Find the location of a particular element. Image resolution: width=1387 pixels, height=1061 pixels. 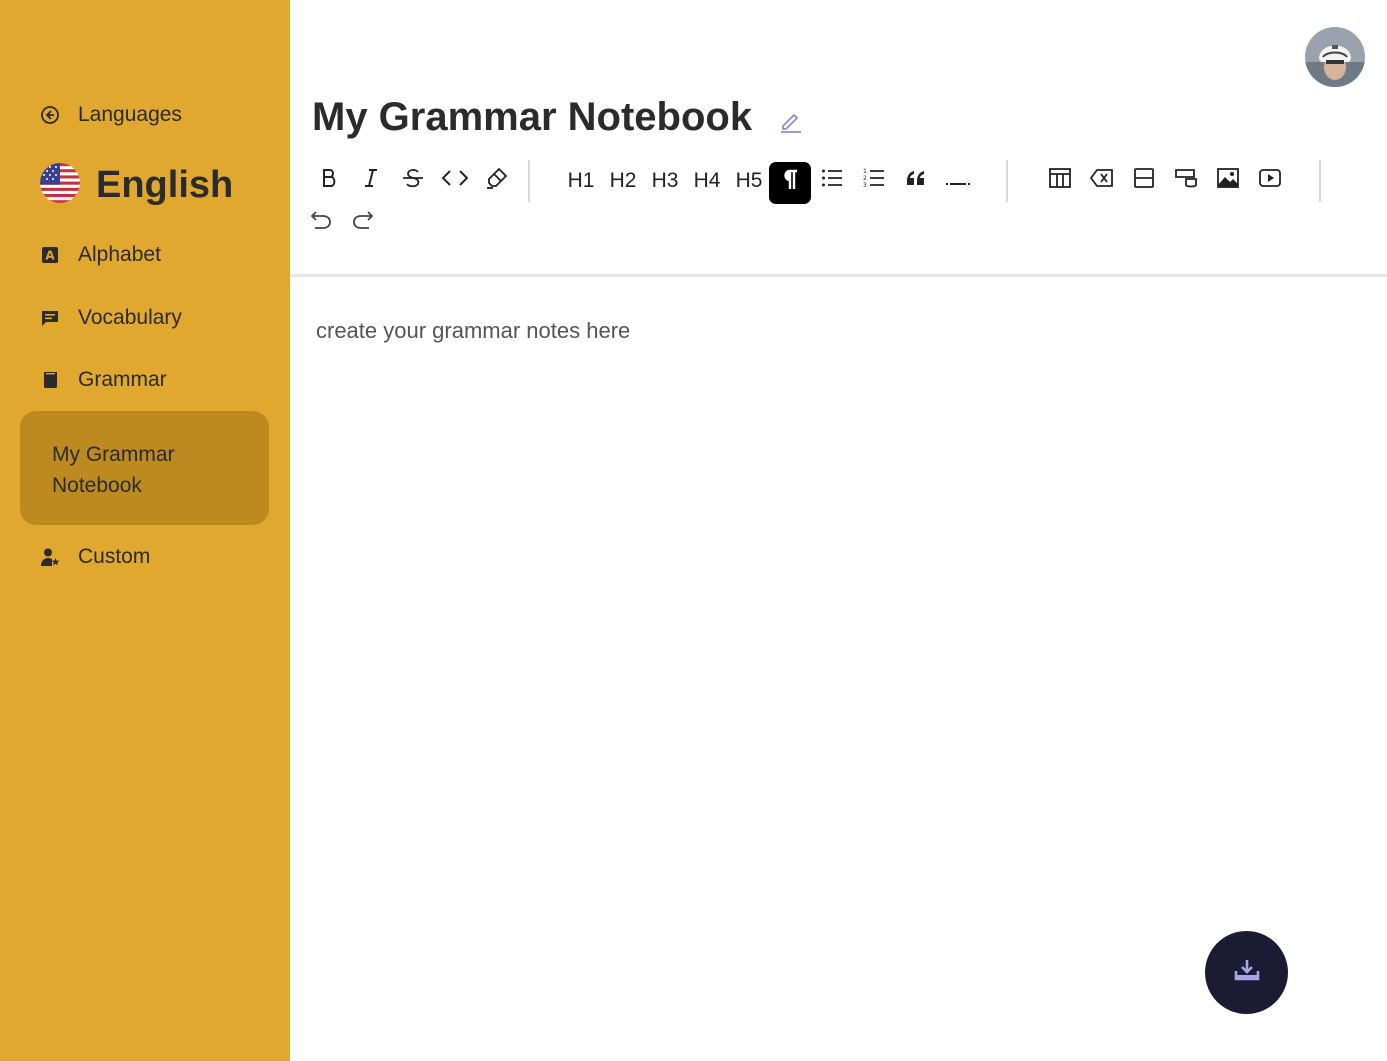

sidebar-item-my-grammar-notebook: My Grammar Notebook is located at coordinates (144, 468).